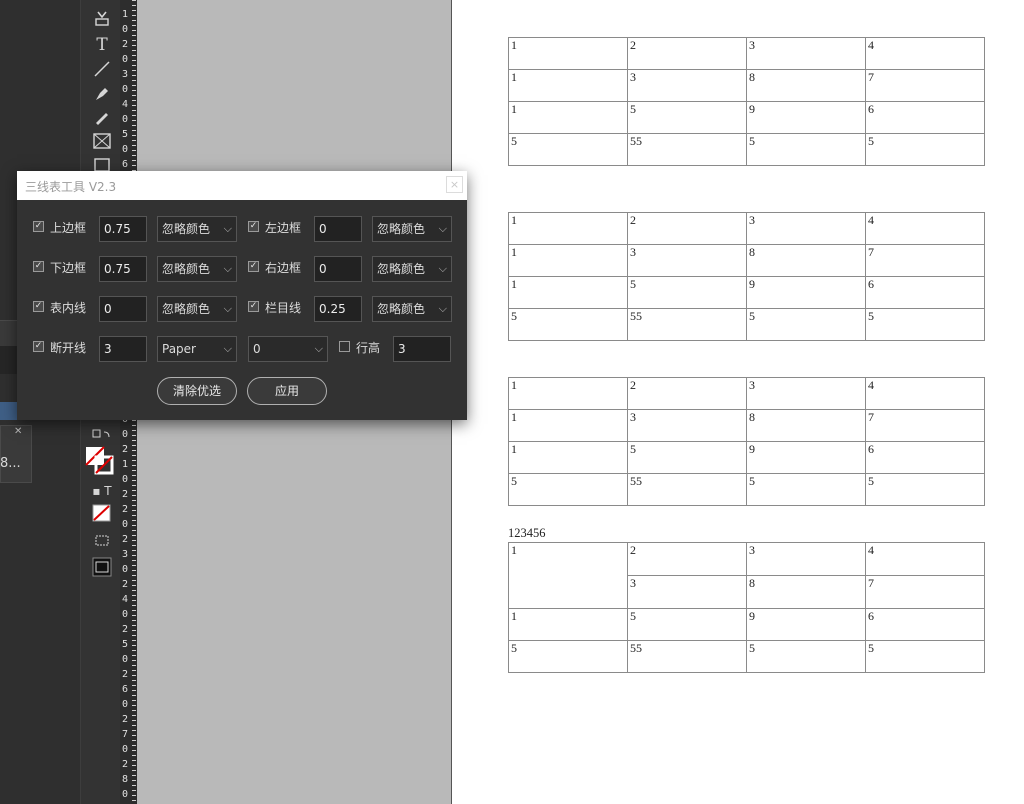  I want to click on table-caption: 123456, so click(527, 533).